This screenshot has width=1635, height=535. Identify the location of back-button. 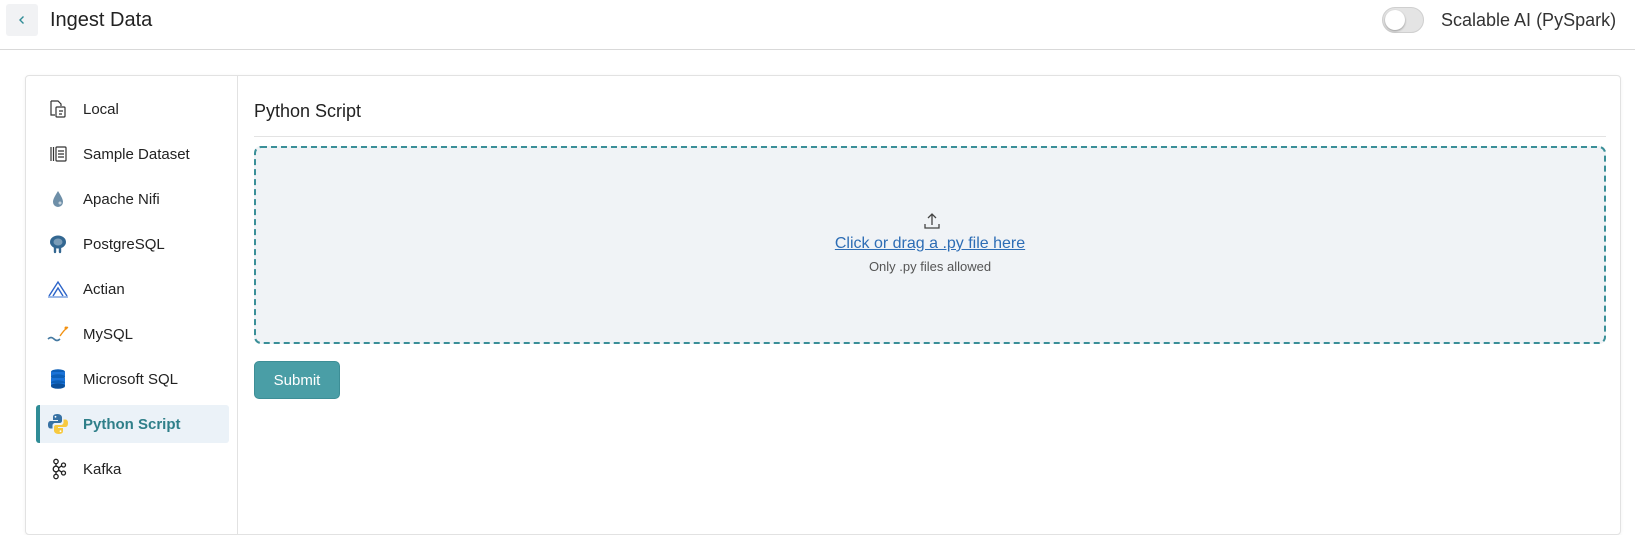
(22, 20).